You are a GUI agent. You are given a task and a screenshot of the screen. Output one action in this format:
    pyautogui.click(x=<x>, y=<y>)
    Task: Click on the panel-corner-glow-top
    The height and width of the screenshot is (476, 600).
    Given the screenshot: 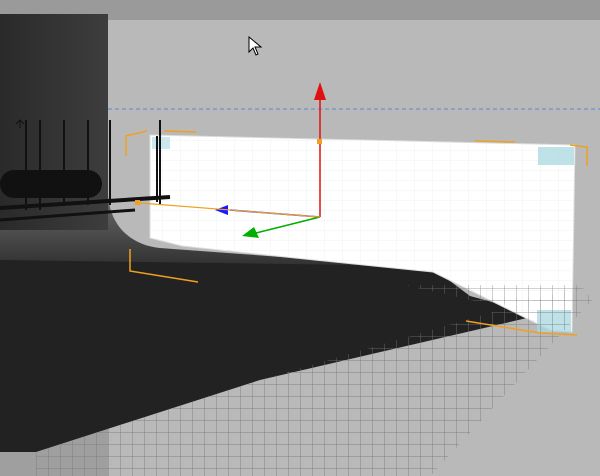 What is the action you would take?
    pyautogui.click(x=556, y=156)
    